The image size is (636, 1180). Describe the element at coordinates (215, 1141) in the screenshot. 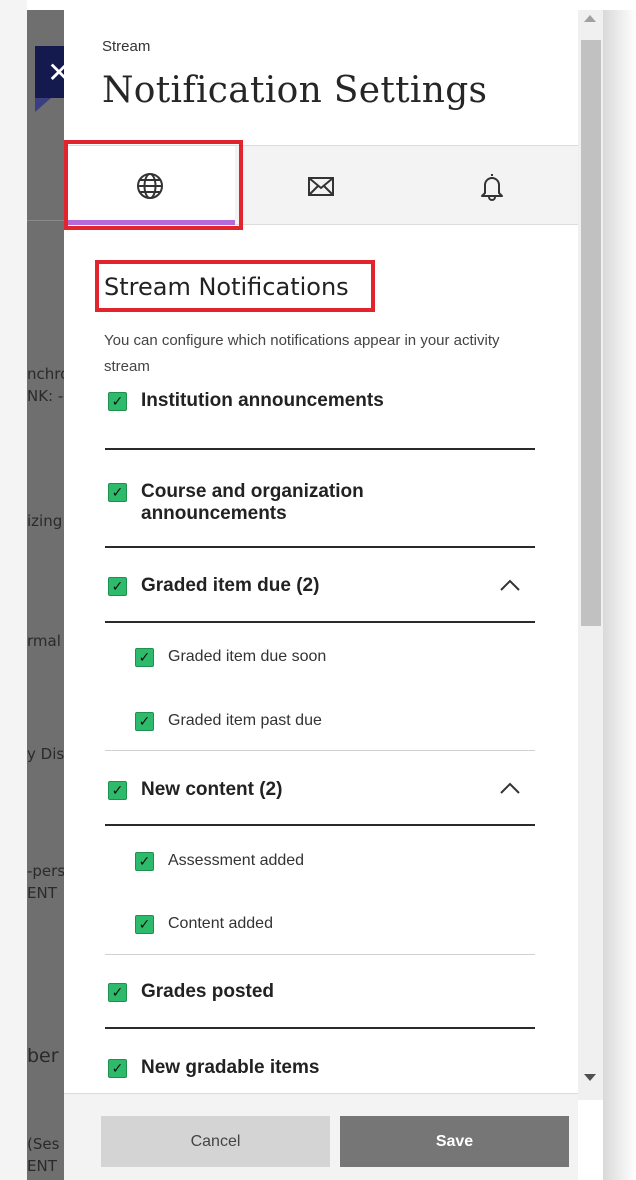

I see `cancel-button: Cancel` at that location.